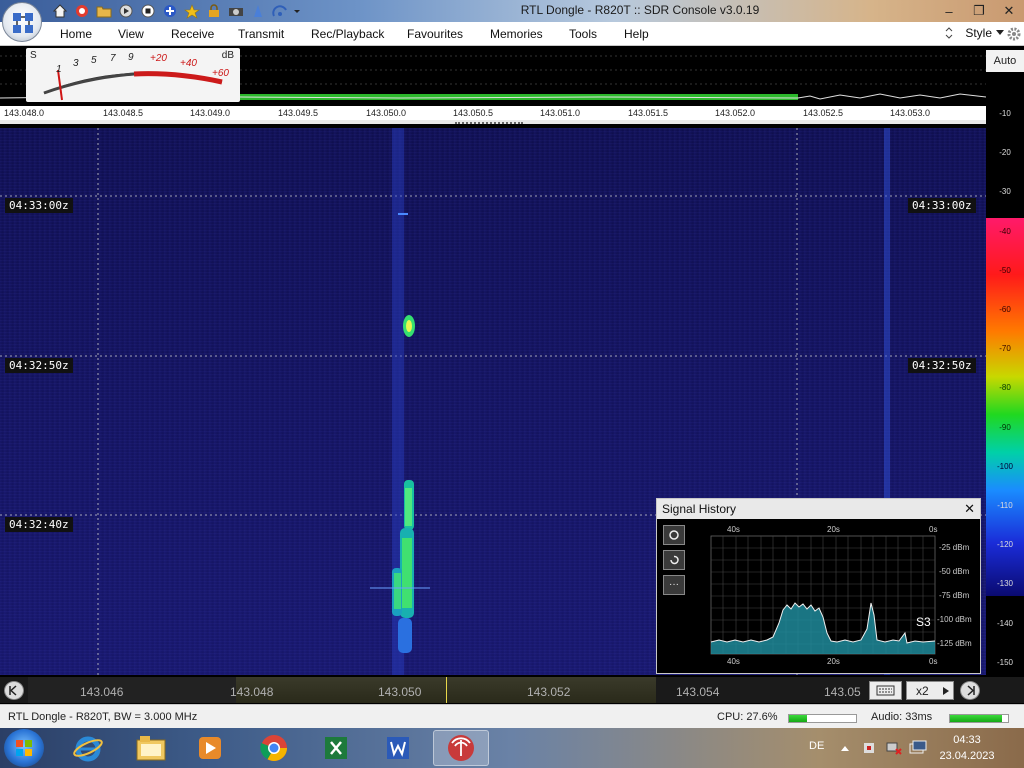  I want to click on splitter-handle, so click(489, 123).